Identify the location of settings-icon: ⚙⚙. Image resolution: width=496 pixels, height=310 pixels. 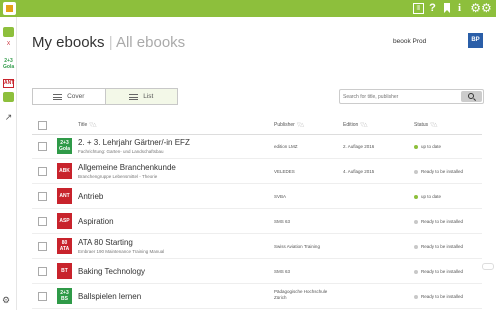
(481, 8).